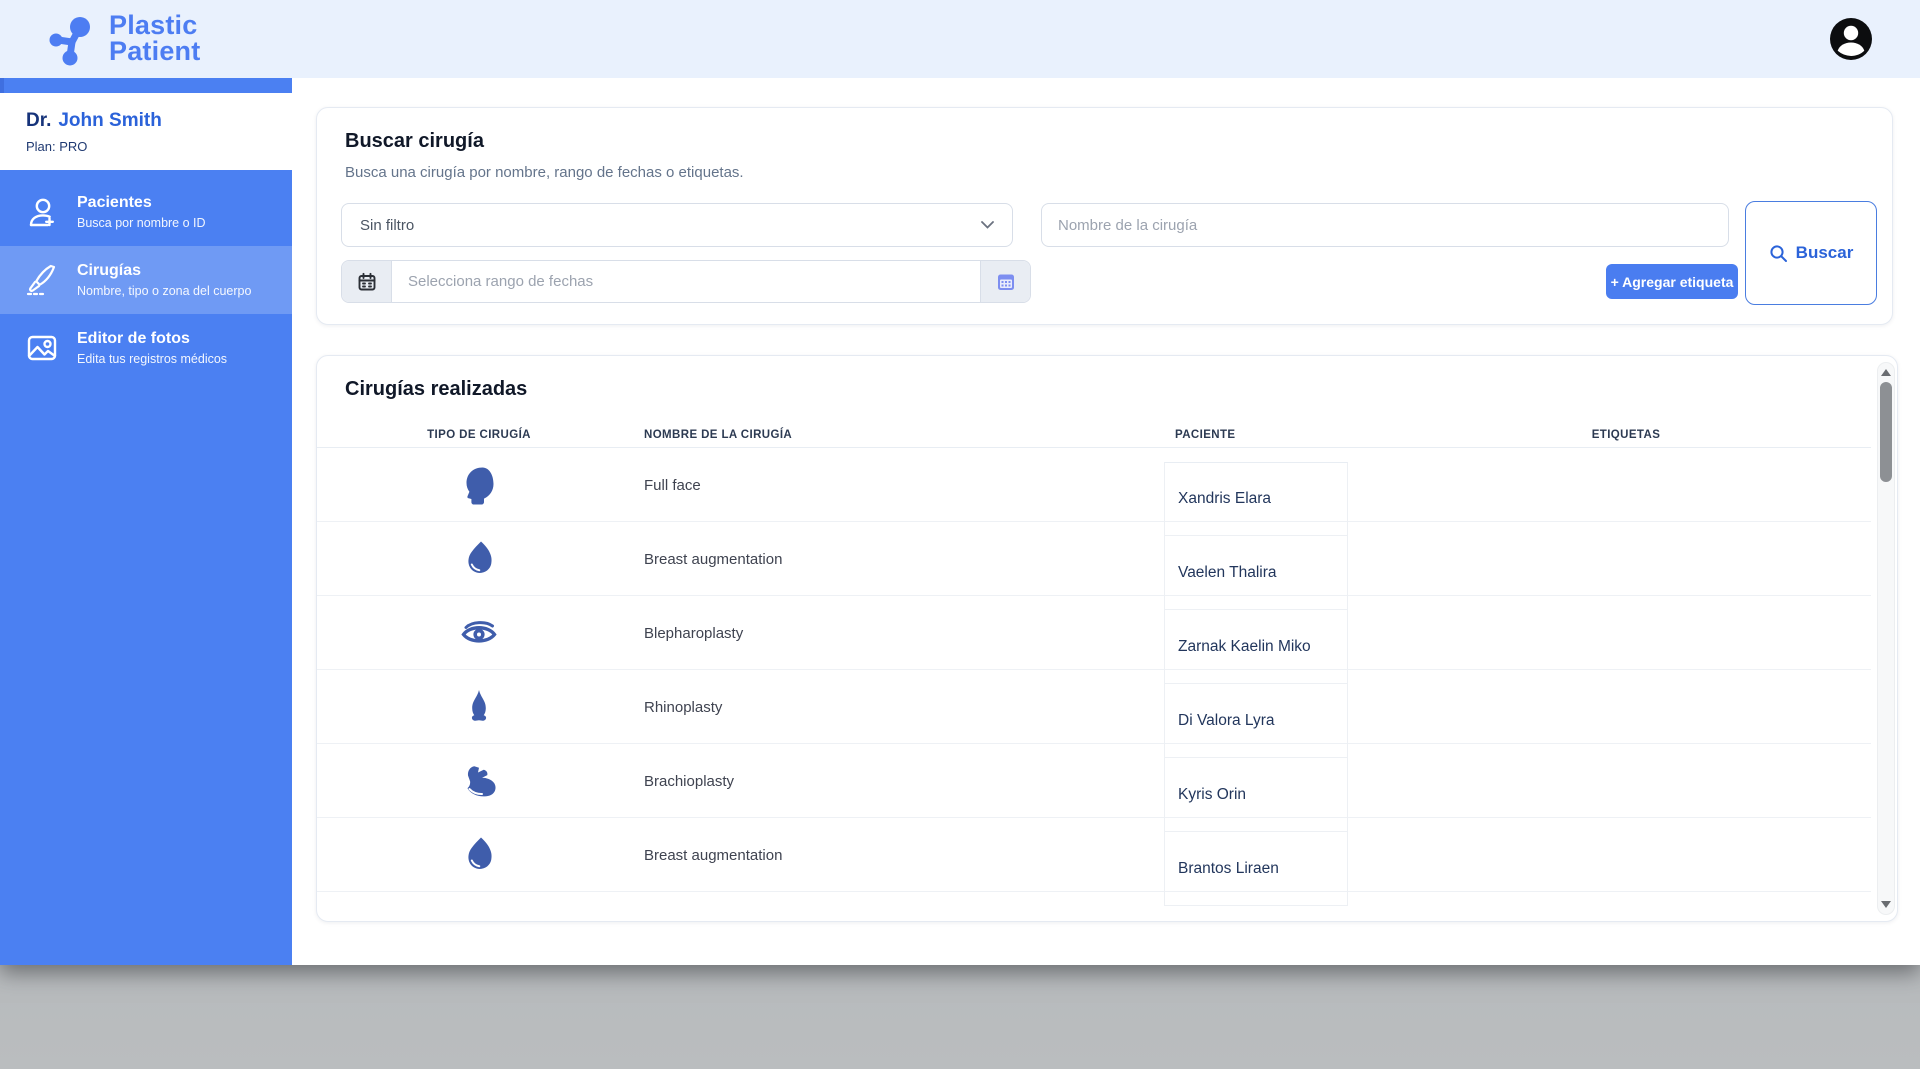  What do you see at coordinates (42, 212) in the screenshot?
I see `patient-add-icon` at bounding box center [42, 212].